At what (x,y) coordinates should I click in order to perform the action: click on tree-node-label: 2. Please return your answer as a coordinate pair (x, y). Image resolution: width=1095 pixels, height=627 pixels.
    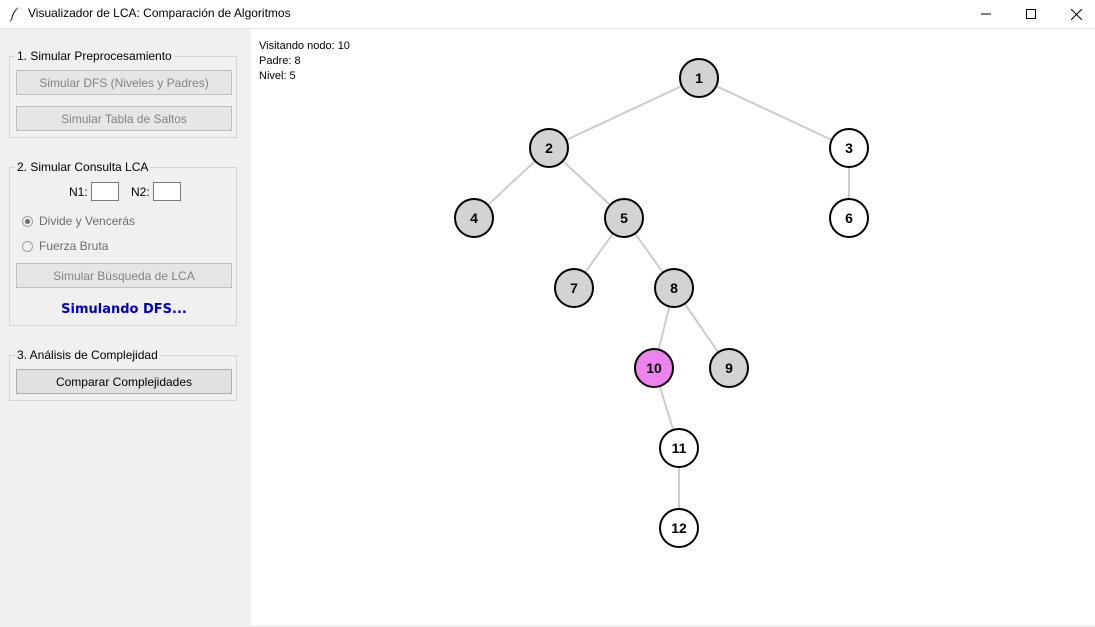
    Looking at the image, I should click on (549, 148).